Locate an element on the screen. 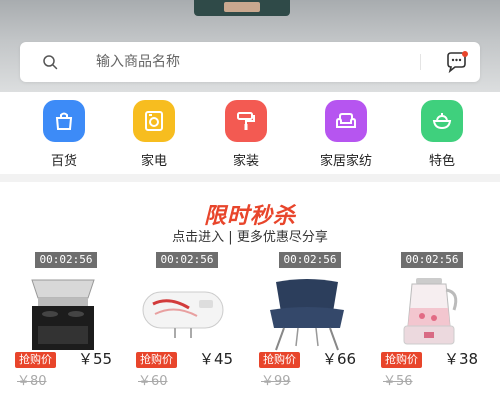  range-hood-stove-image is located at coordinates (63, 314).